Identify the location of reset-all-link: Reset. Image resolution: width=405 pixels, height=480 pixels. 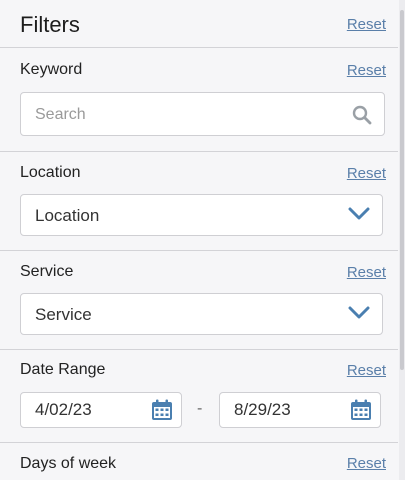
(366, 24).